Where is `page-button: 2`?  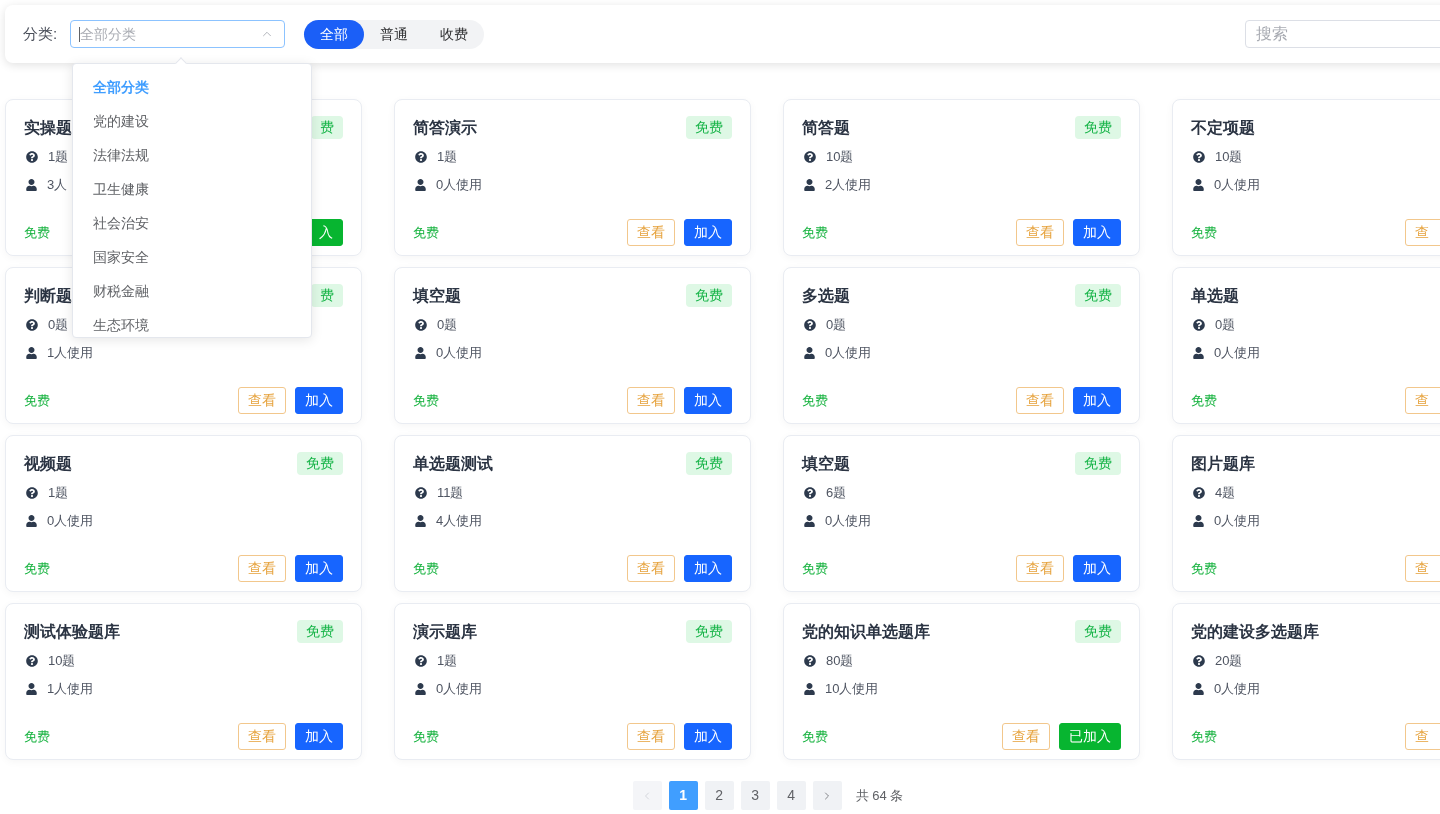
page-button: 2 is located at coordinates (719, 795).